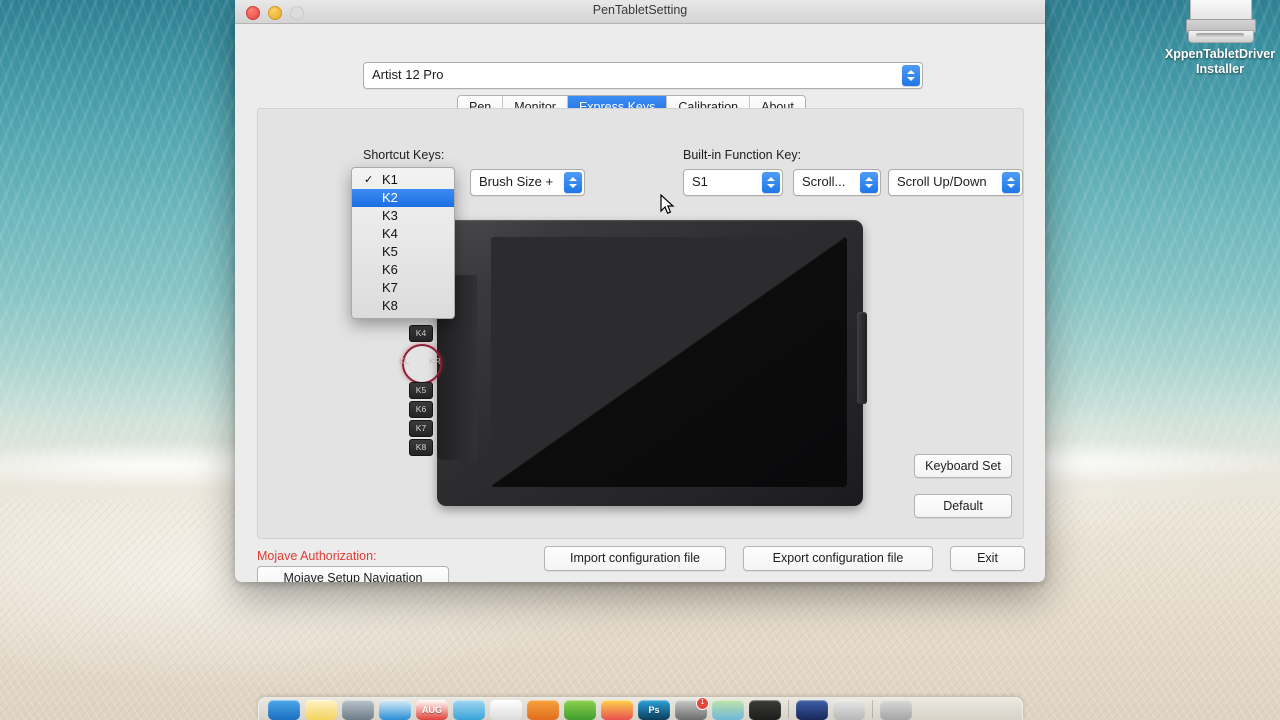 The width and height of the screenshot is (1280, 720). I want to click on disk-drive-icon, so click(1221, 22).